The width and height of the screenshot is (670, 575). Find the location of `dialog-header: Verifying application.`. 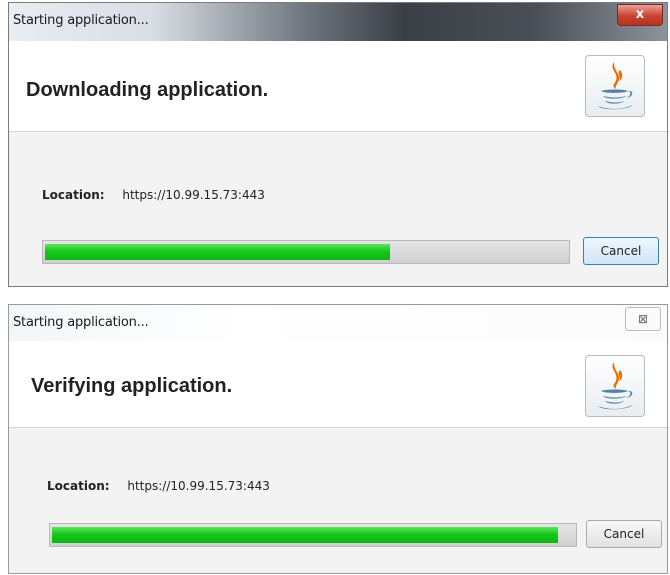

dialog-header: Verifying application. is located at coordinates (338, 384).